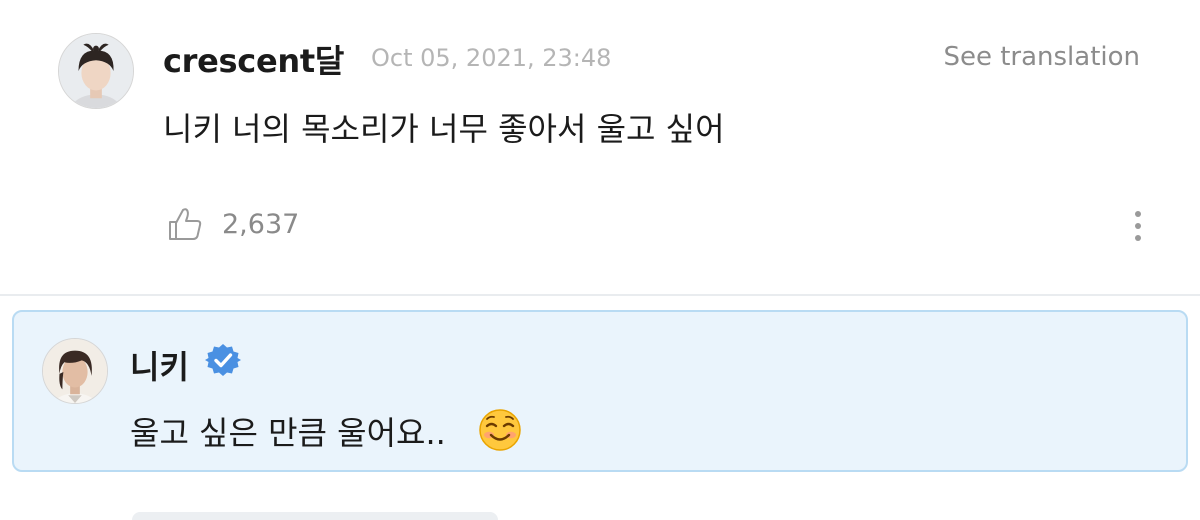  I want to click on reply-body: 울고 싶은 만큼 울어요.., so click(288, 433).